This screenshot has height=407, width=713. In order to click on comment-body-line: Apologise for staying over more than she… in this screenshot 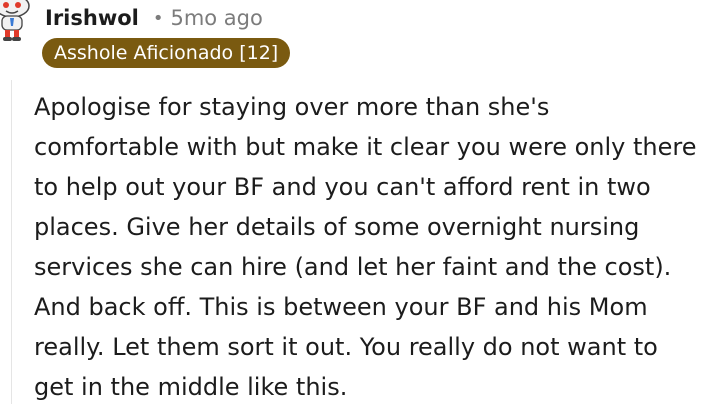, I will do `click(292, 107)`.